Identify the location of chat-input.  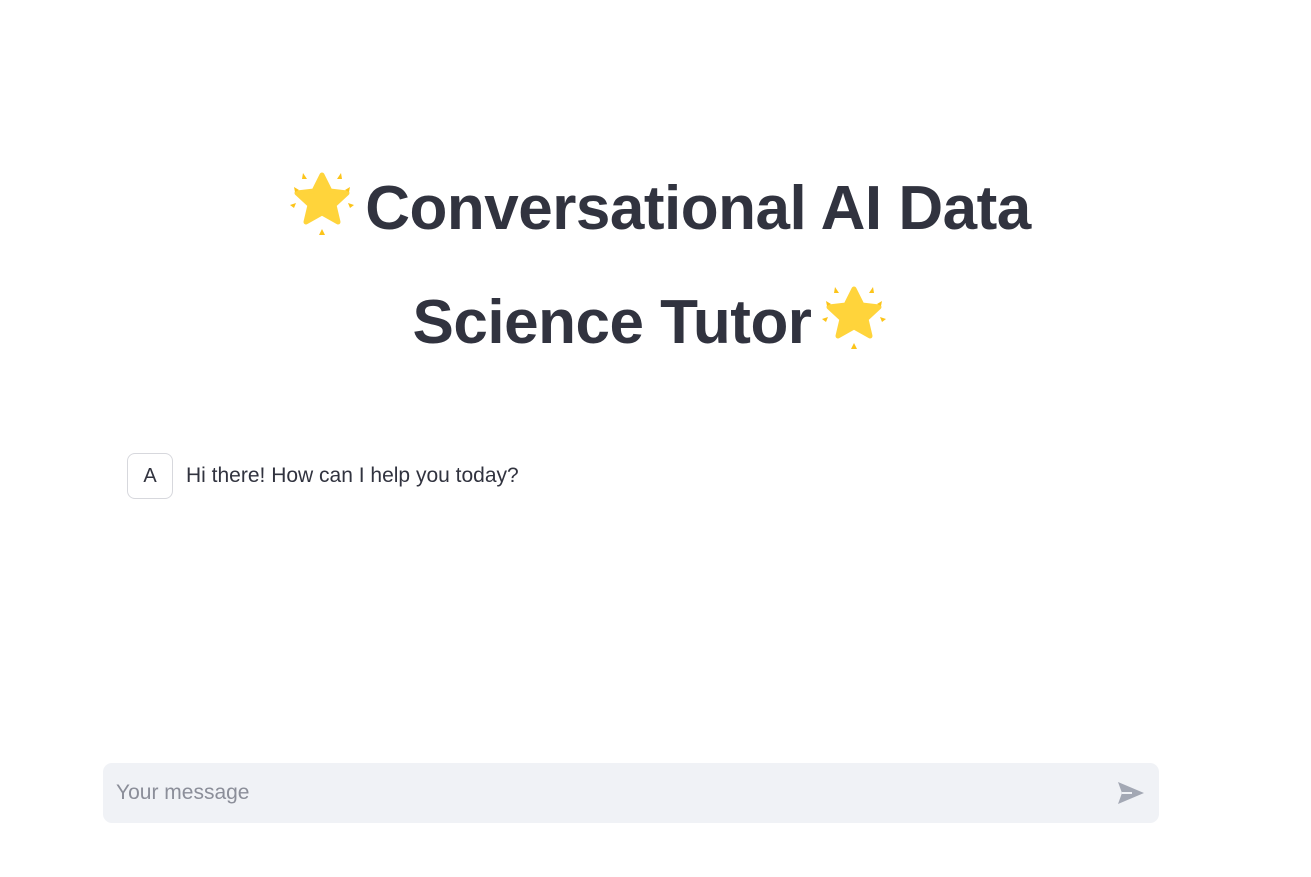
(603, 793).